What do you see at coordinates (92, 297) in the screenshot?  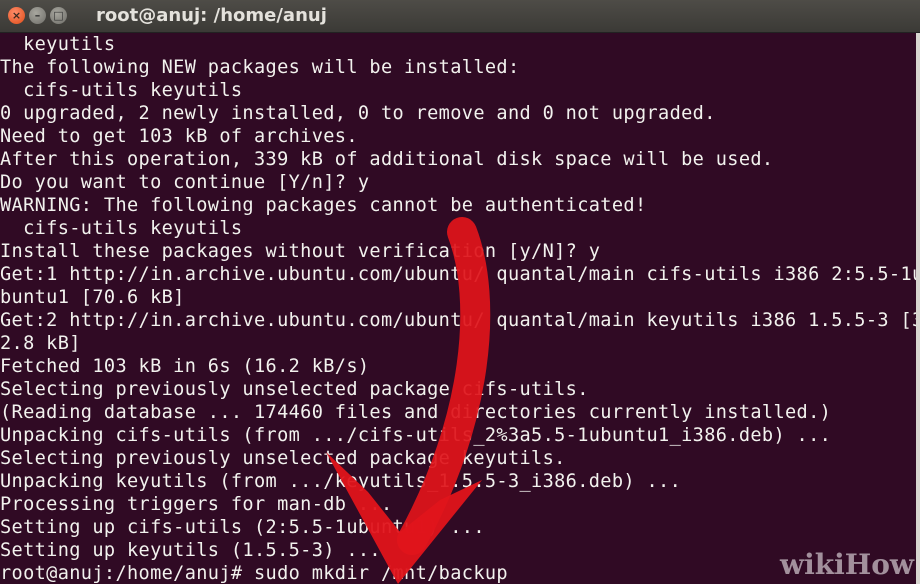 I see `terminal-line: buntu1 [70.6 kB]` at bounding box center [92, 297].